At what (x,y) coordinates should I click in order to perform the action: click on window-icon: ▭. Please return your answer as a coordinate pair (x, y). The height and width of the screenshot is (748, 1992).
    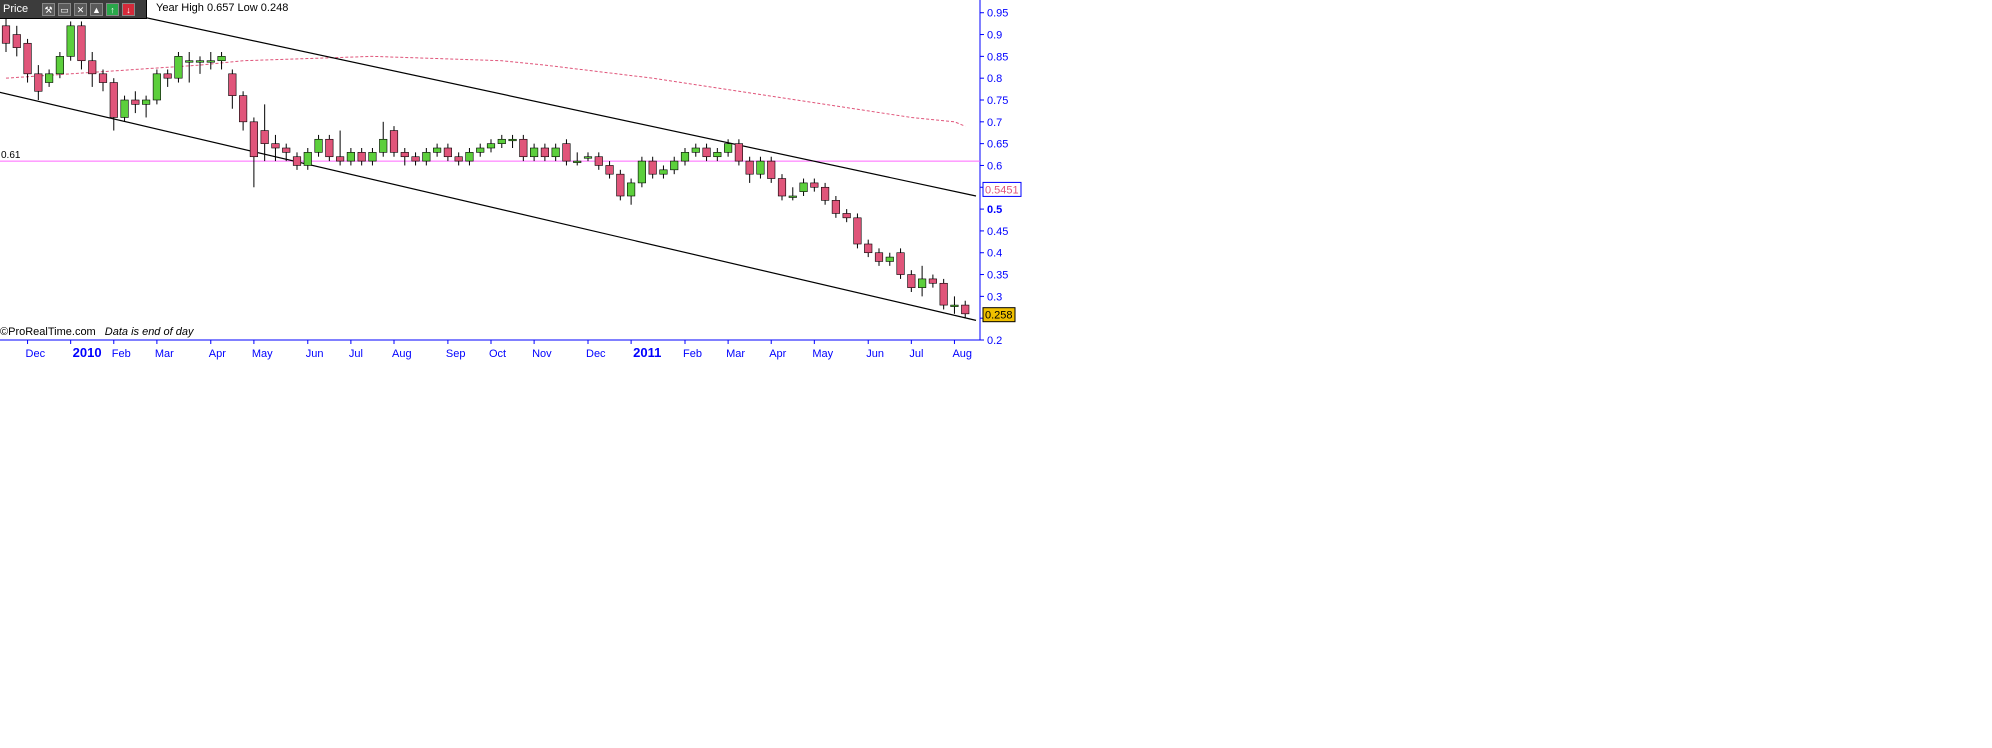
    Looking at the image, I should click on (64, 9).